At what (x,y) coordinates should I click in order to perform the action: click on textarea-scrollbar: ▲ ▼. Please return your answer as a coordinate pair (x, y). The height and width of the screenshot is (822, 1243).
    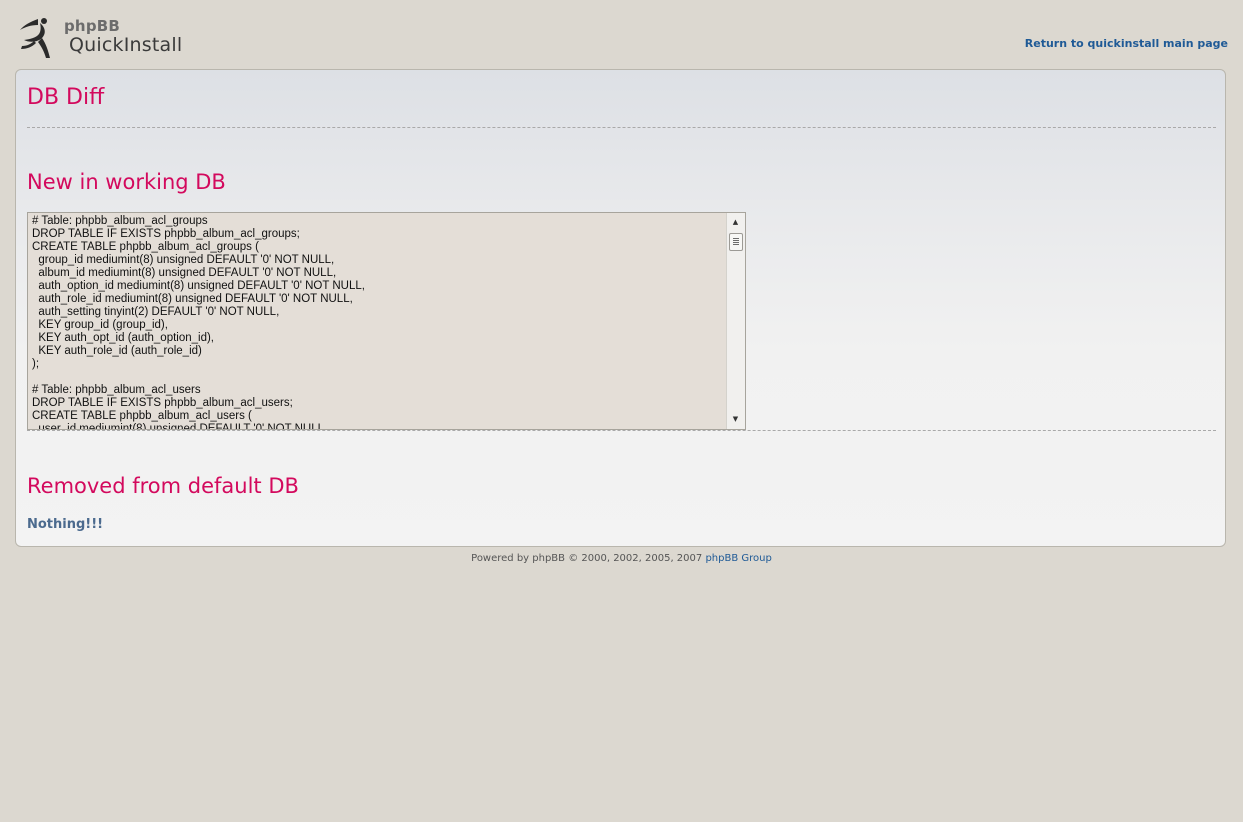
    Looking at the image, I should click on (735, 321).